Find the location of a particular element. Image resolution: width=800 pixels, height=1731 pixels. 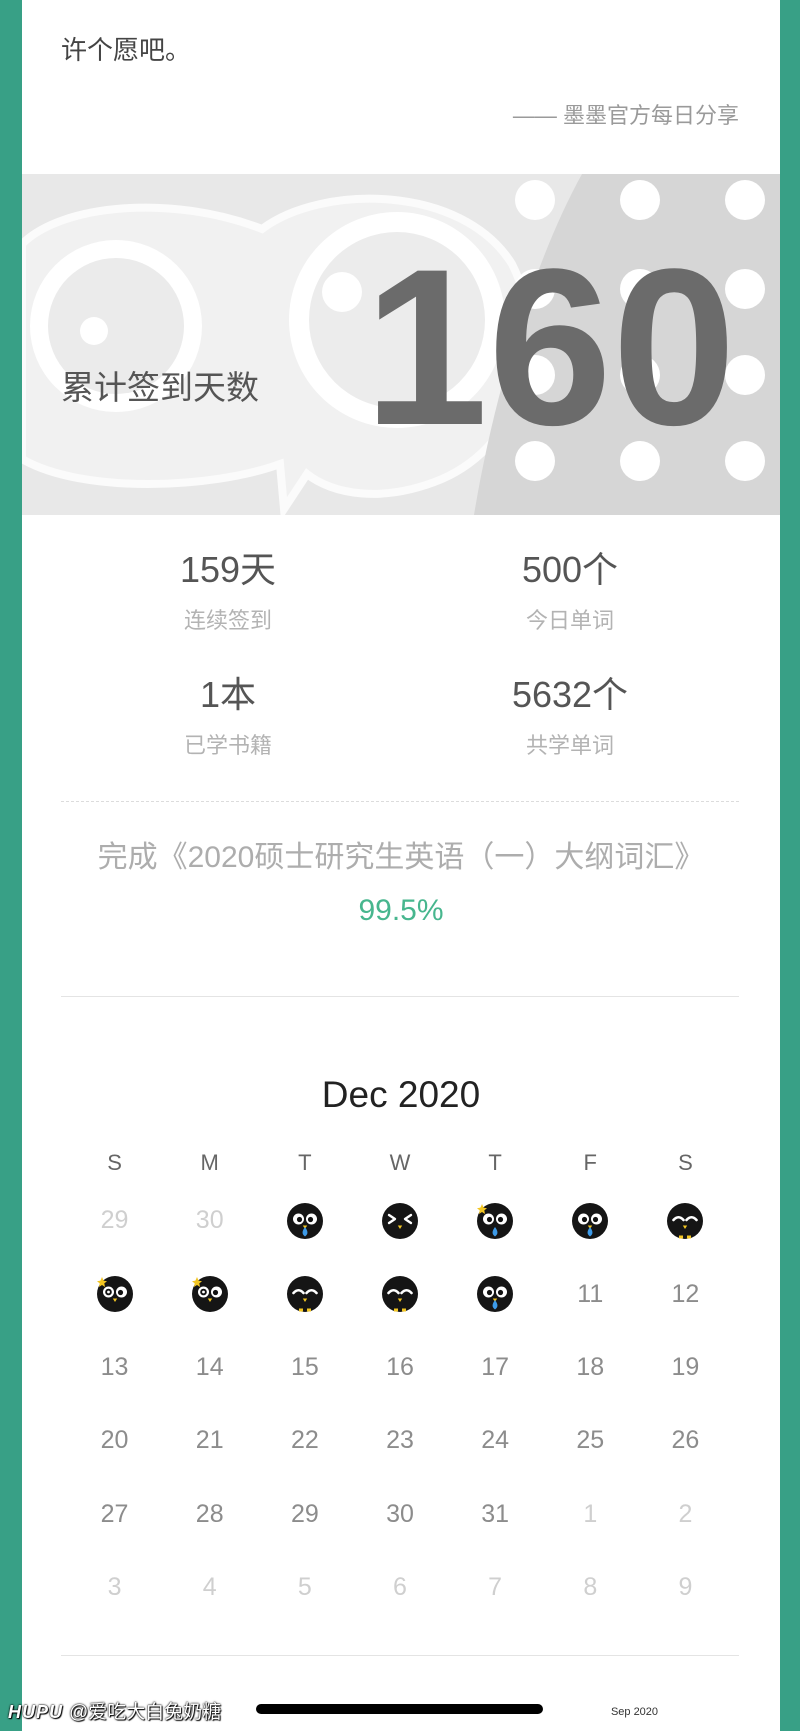

dashed-divider is located at coordinates (400, 801).